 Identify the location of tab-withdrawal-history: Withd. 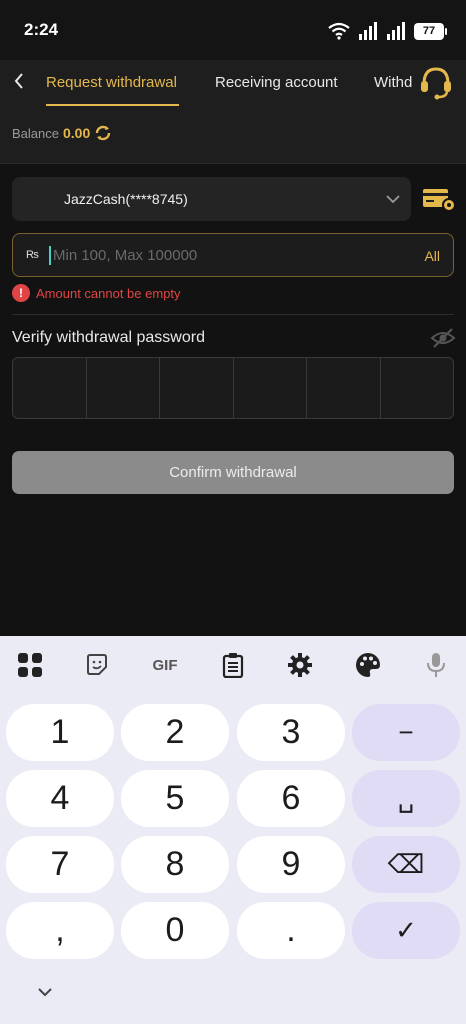
(393, 82).